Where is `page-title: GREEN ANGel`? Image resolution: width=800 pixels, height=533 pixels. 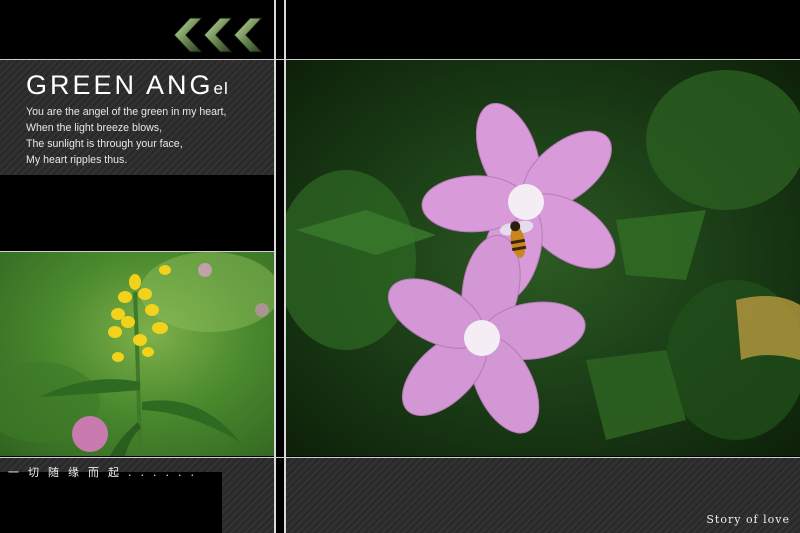 page-title: GREEN ANGel is located at coordinates (127, 85).